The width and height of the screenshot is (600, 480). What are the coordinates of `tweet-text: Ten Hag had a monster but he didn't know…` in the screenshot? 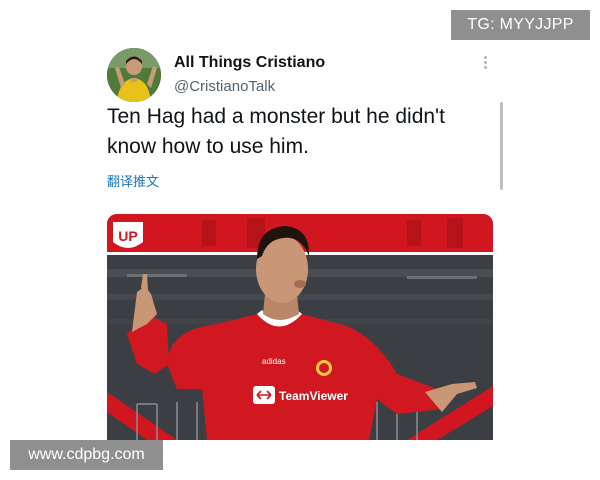 It's located at (276, 131).